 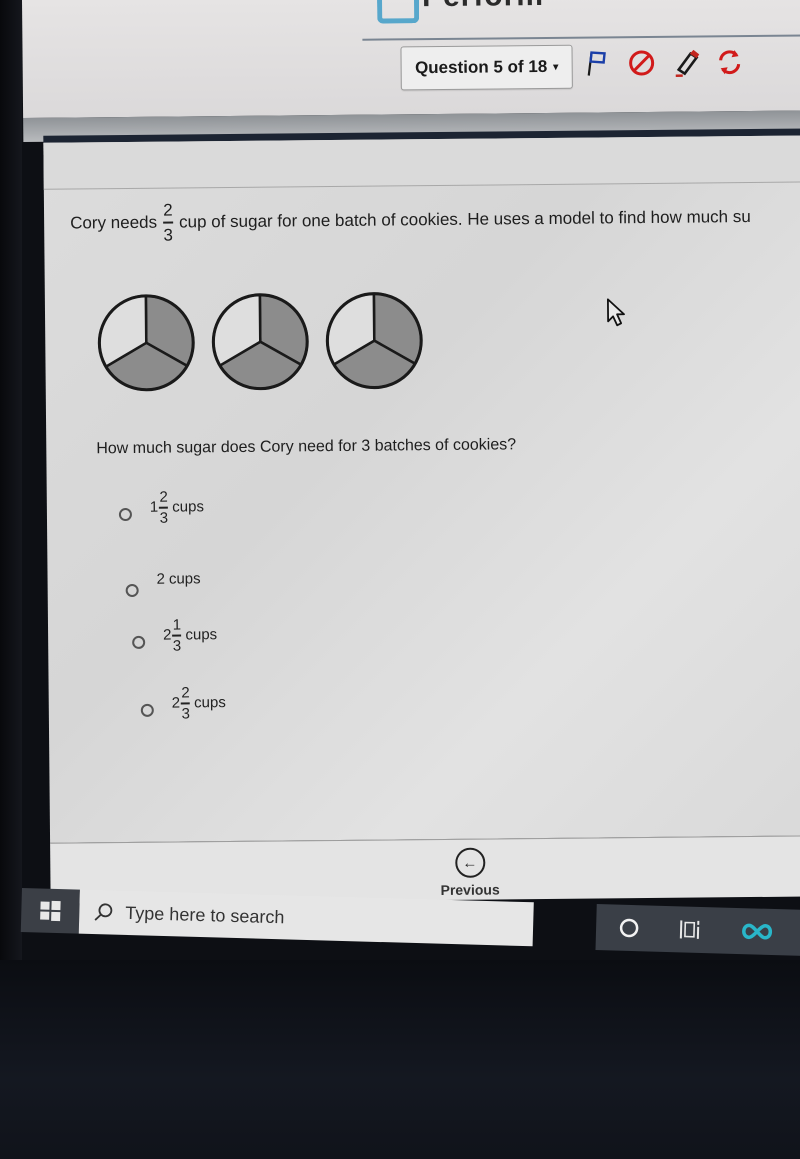 I want to click on answer-choice-2: 2 cups, so click(x=163, y=579).